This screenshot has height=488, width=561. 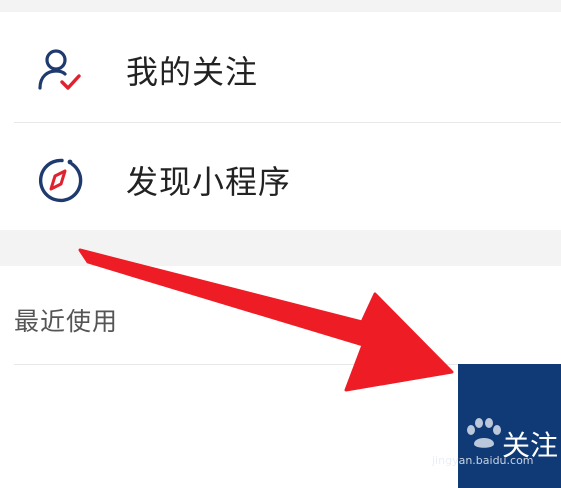 I want to click on follow-tile: 关注, so click(x=509, y=426).